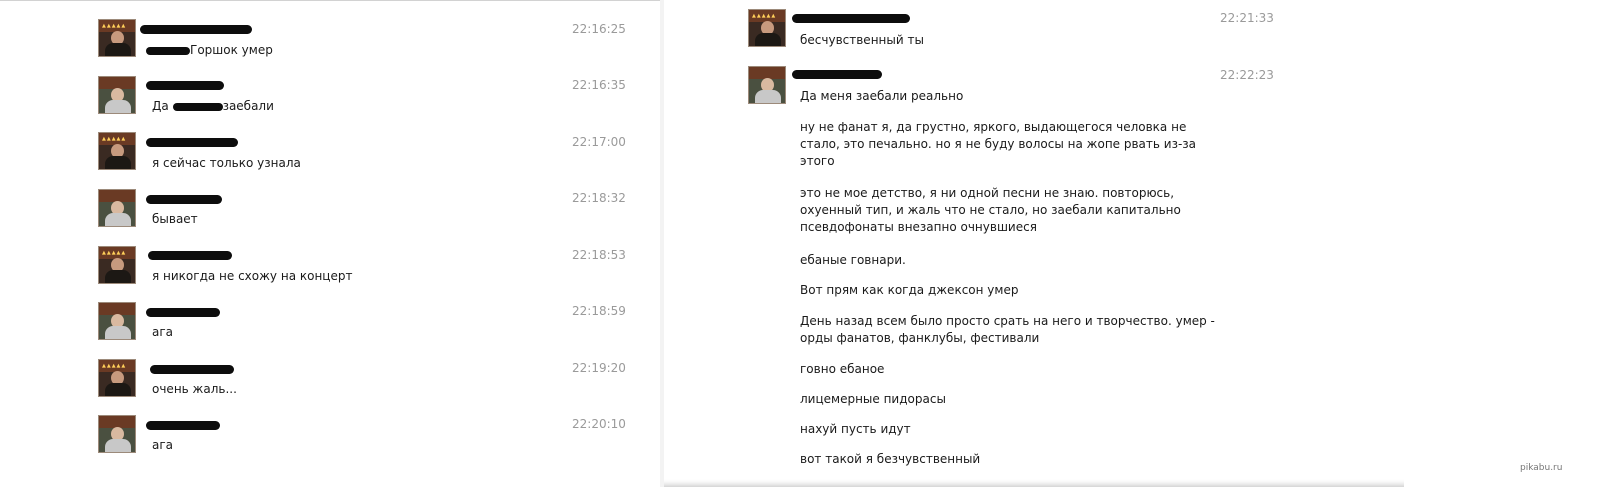 This screenshot has width=1600, height=488. I want to click on message-time: 22:16:35, so click(599, 85).